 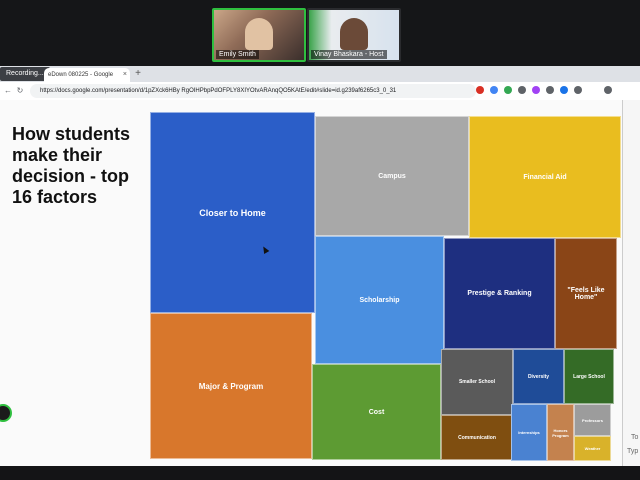 I want to click on new-tab-button: +, so click(x=138, y=73).